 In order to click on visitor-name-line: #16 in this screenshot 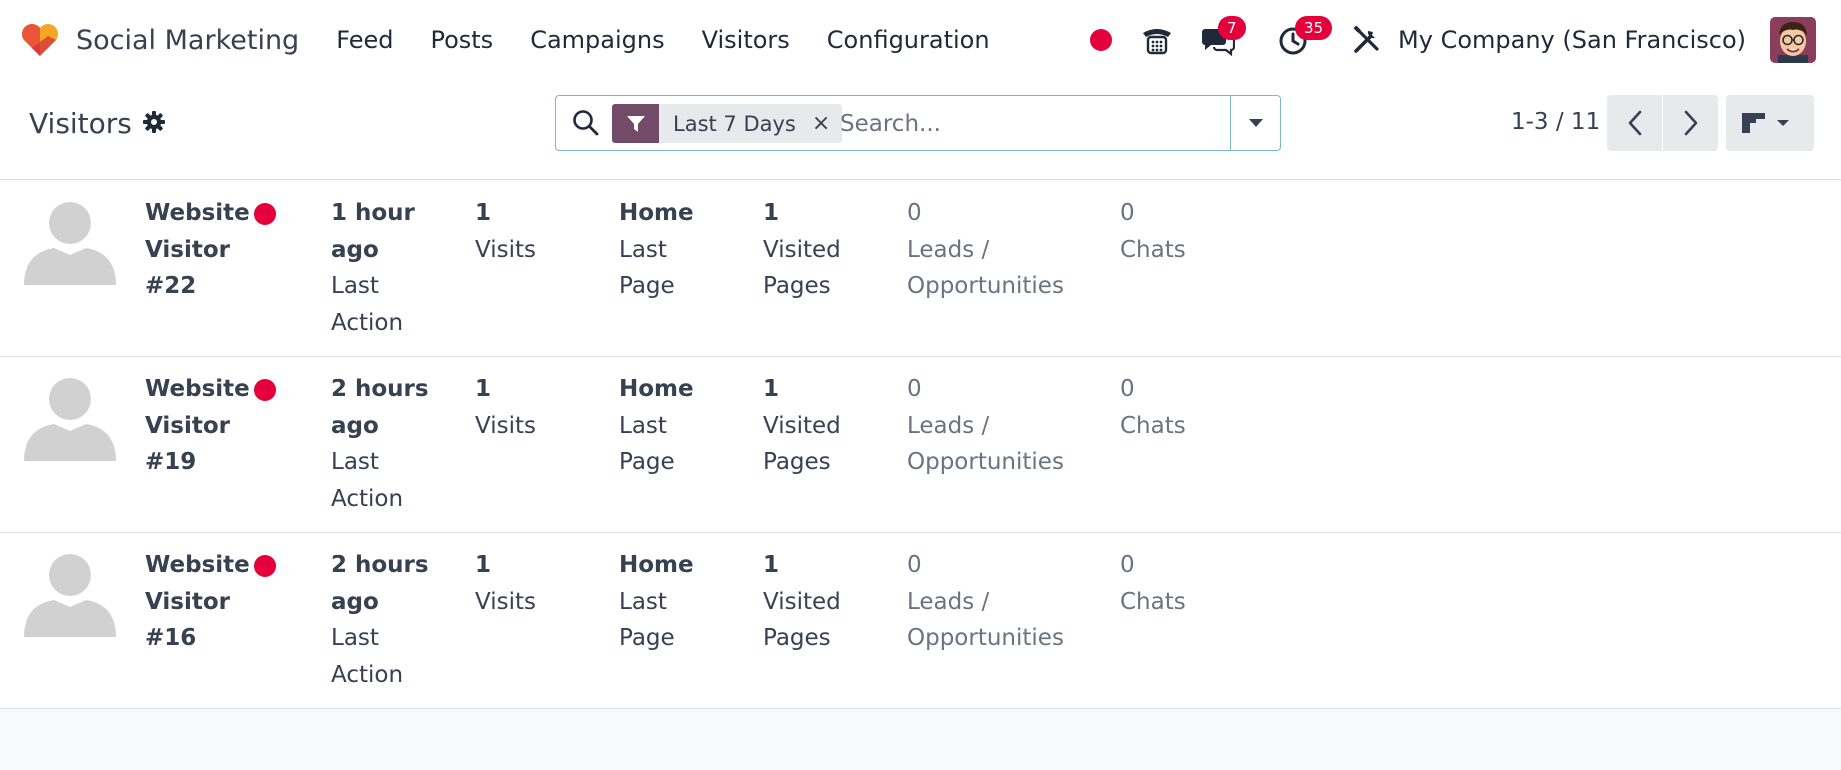, I will do `click(171, 638)`.